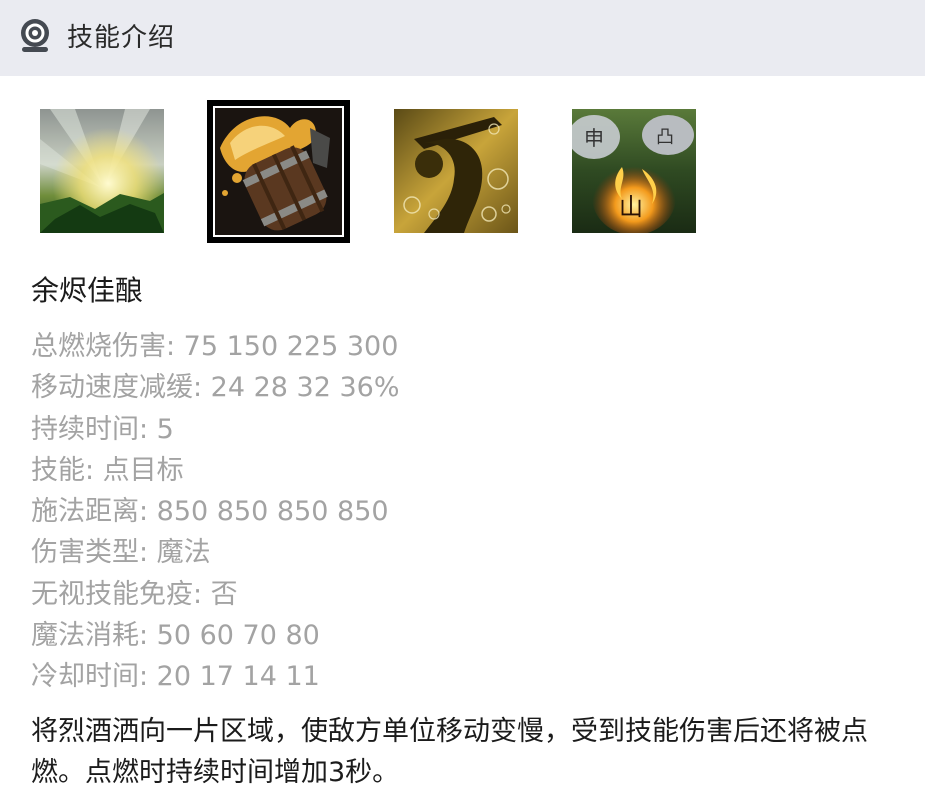  What do you see at coordinates (175, 636) in the screenshot?
I see `stat-mana-cost: 魔法消耗: 50 60 70 80` at bounding box center [175, 636].